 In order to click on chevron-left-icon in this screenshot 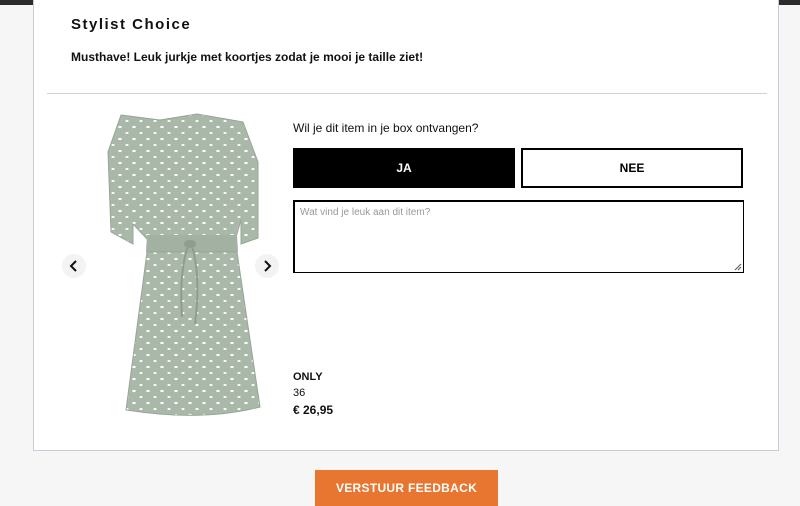, I will do `click(73, 266)`.